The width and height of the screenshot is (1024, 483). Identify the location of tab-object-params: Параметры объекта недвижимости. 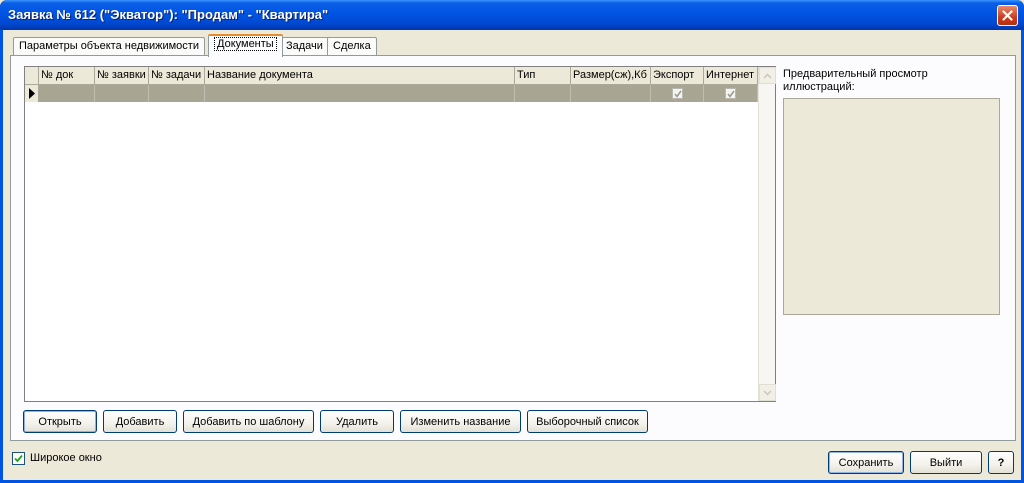
(109, 46).